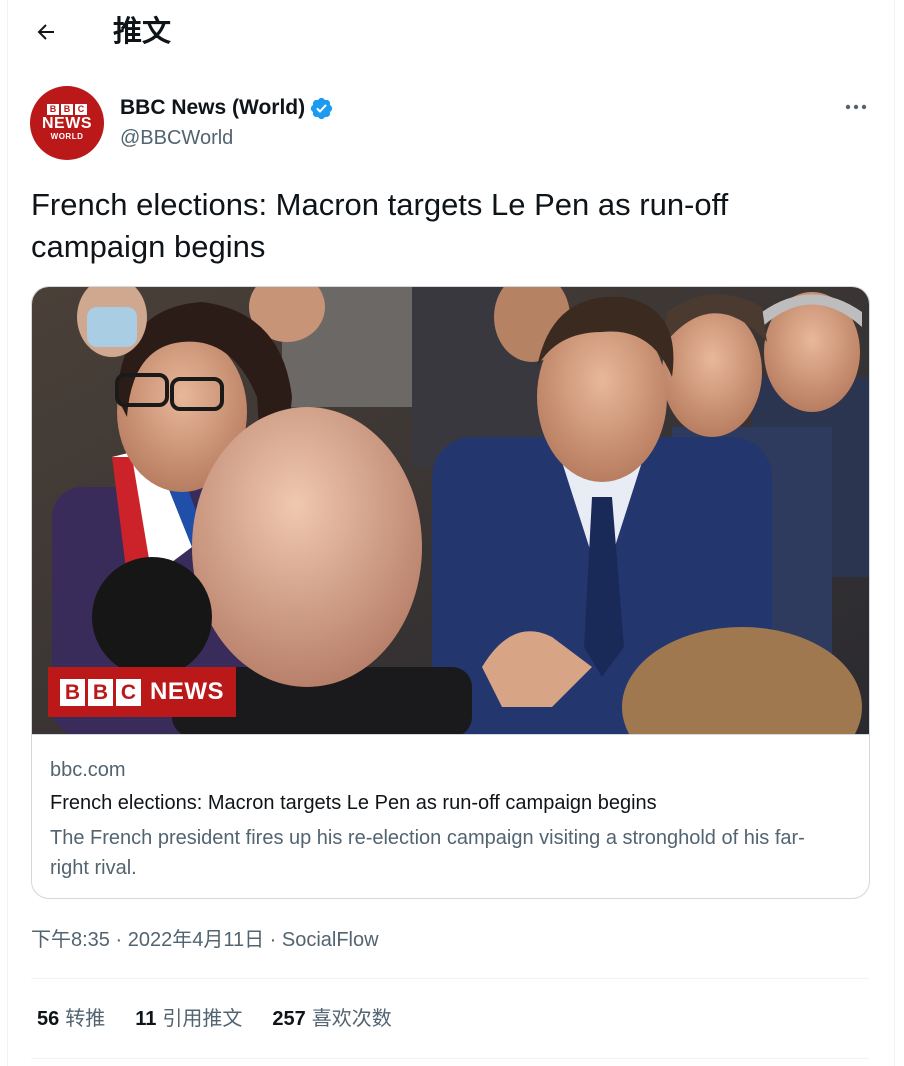 Image resolution: width=904 pixels, height=1066 pixels. I want to click on stat-label: 转推, so click(85, 1019).